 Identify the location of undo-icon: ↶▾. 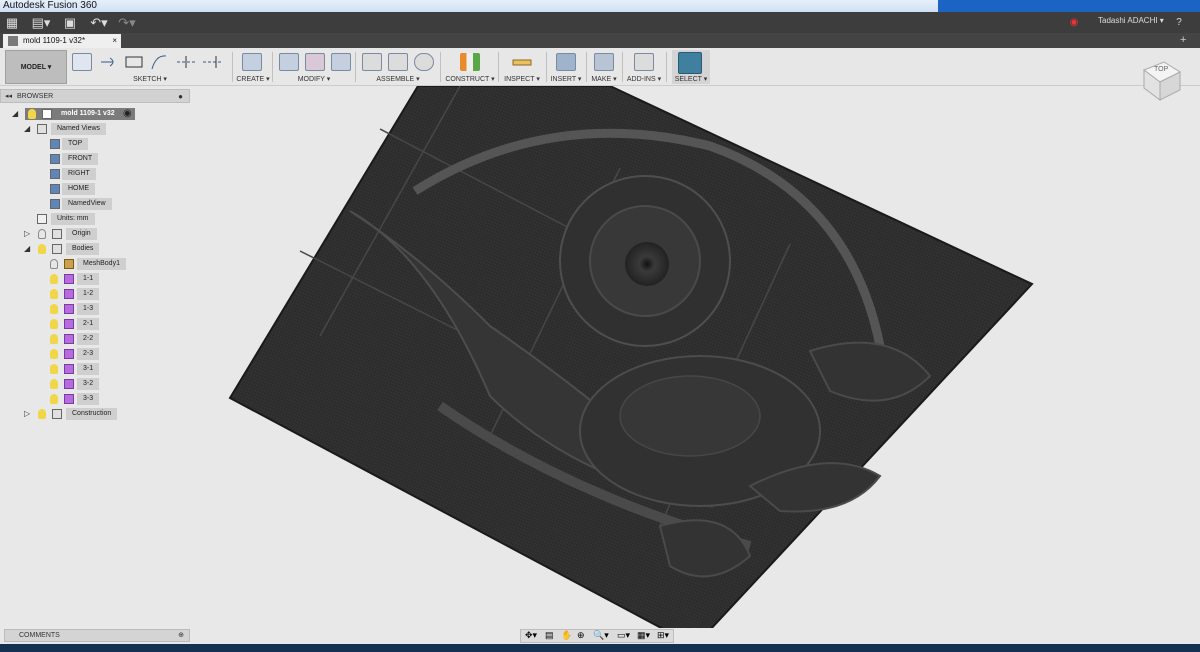
(99, 22).